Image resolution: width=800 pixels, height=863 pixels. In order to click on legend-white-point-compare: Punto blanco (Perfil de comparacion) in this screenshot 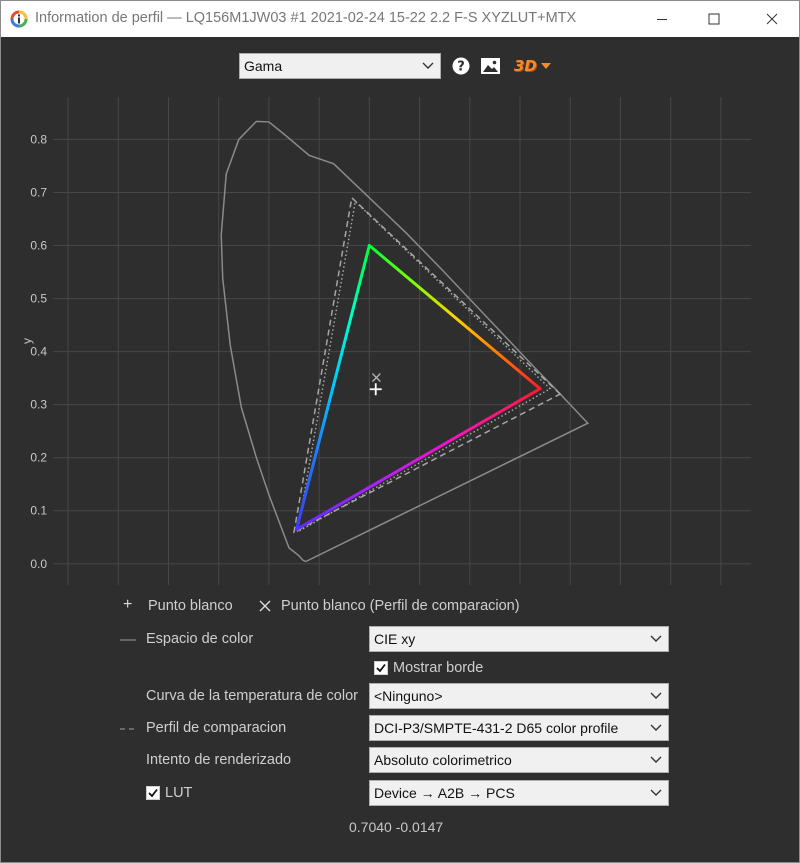, I will do `click(400, 606)`.